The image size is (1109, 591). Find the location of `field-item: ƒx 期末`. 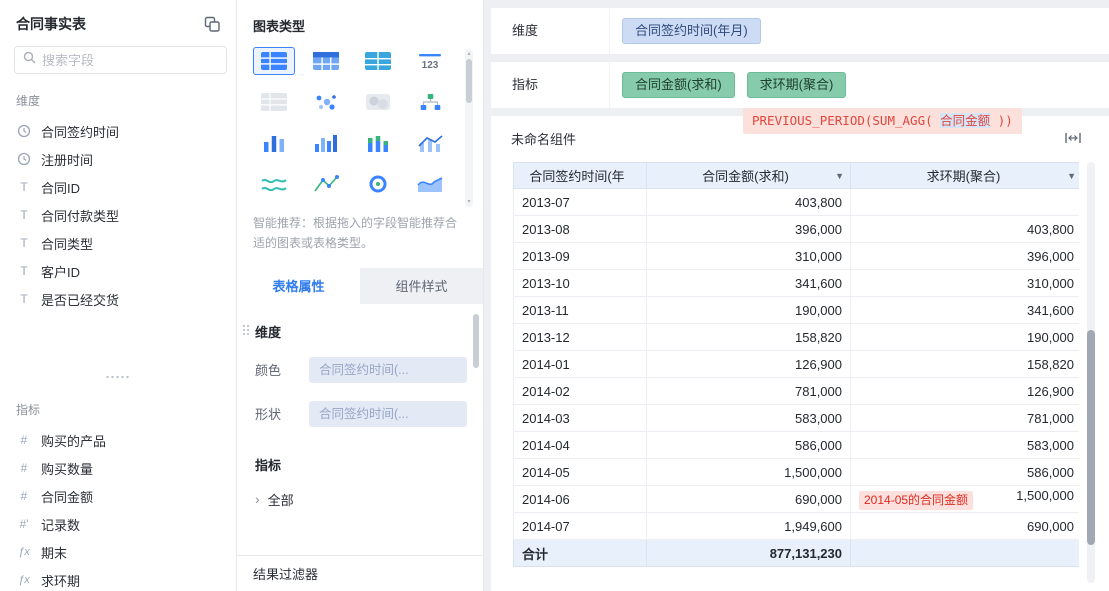

field-item: ƒx 期末 is located at coordinates (118, 552).